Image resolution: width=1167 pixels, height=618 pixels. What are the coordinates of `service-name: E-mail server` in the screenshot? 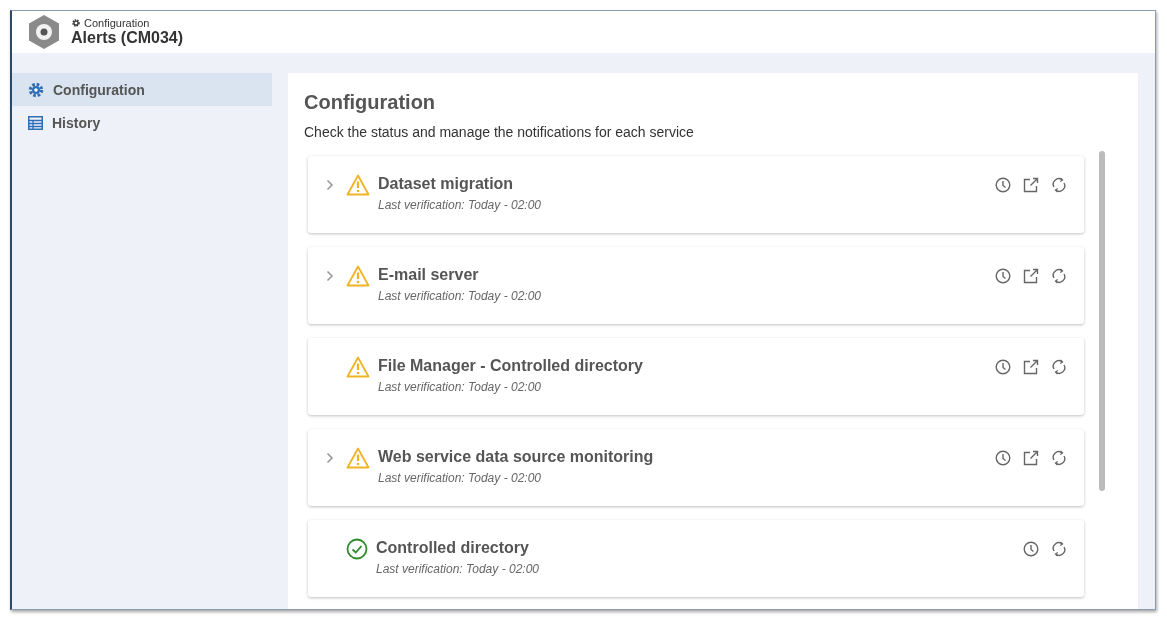 It's located at (429, 275).